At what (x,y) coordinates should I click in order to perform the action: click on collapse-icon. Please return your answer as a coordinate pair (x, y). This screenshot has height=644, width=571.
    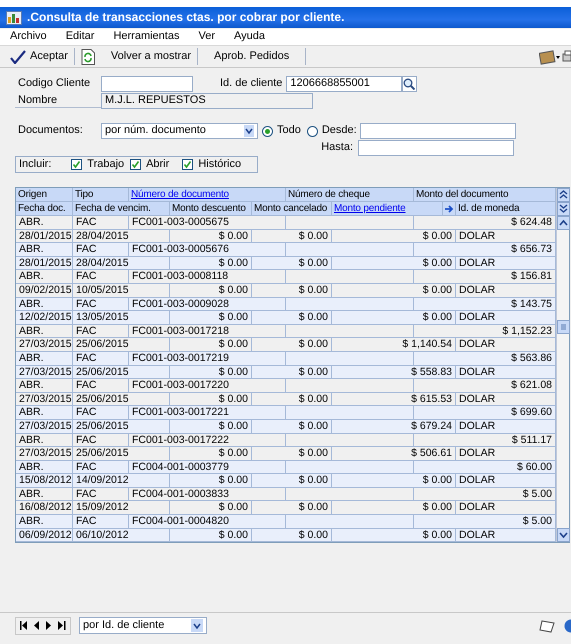
    Looking at the image, I should click on (563, 195).